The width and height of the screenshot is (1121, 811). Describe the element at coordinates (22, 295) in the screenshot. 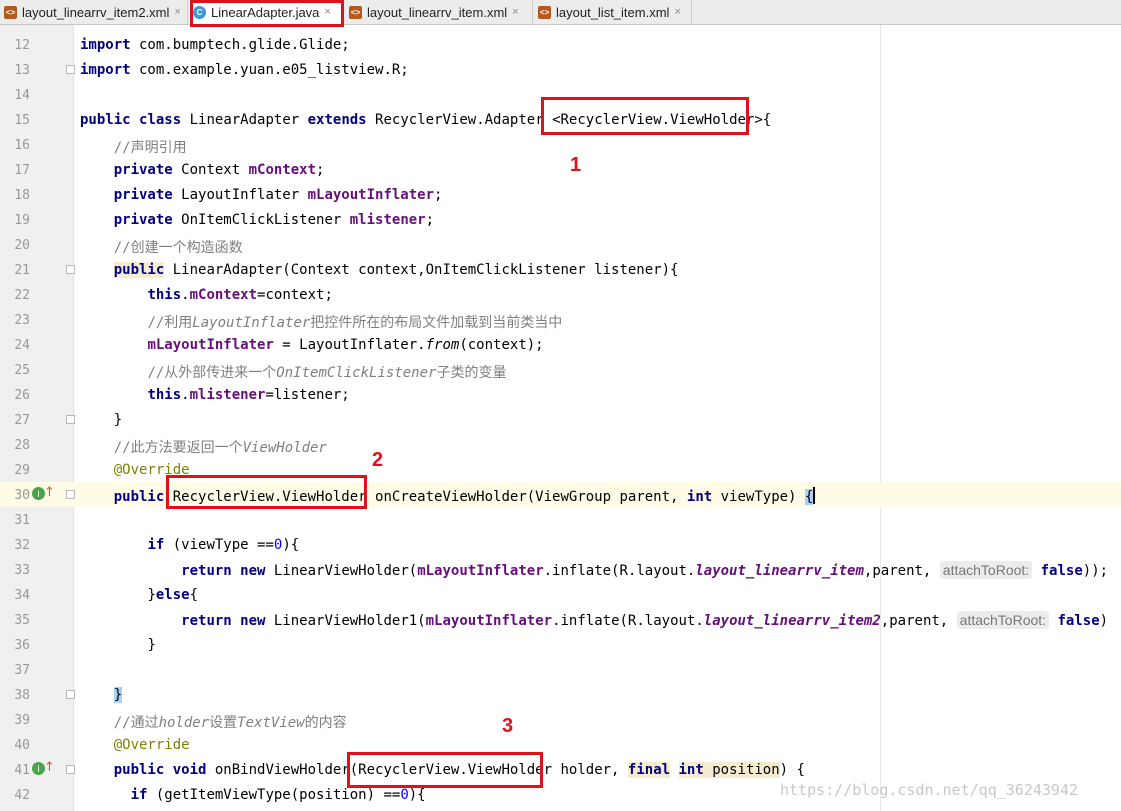

I see `line-number: 22` at that location.